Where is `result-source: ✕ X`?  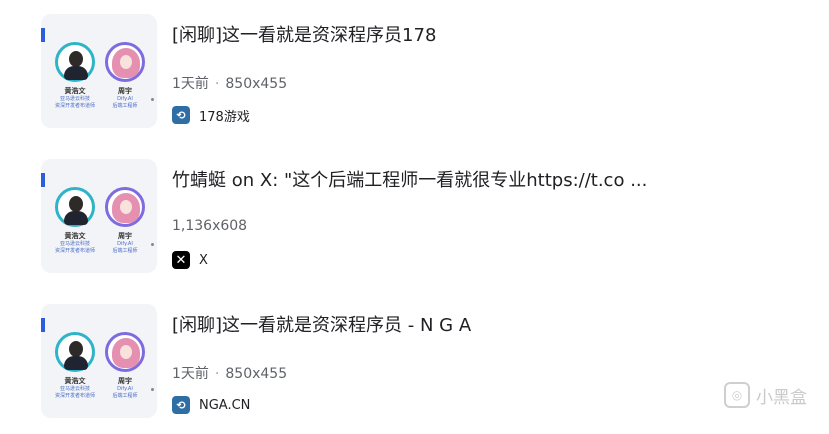
result-source: ✕ X is located at coordinates (190, 260).